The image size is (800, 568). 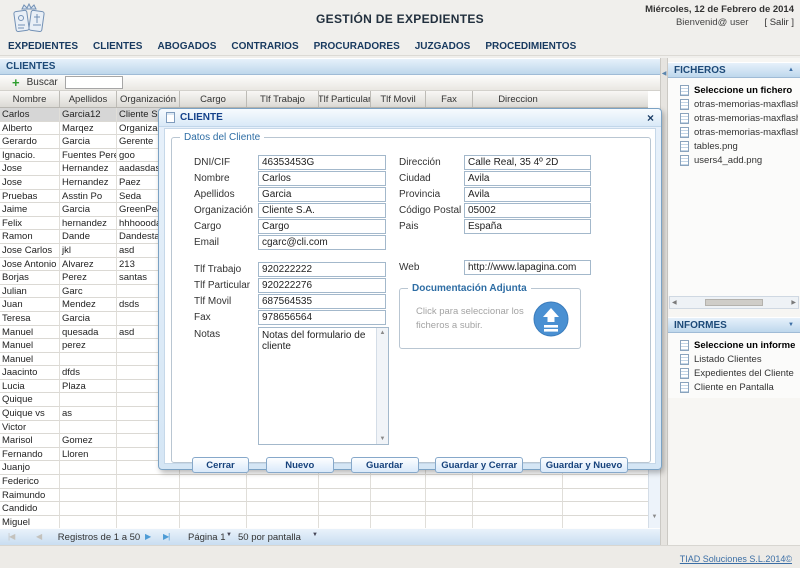 I want to click on dialog-button: Nuevo, so click(x=299, y=465).